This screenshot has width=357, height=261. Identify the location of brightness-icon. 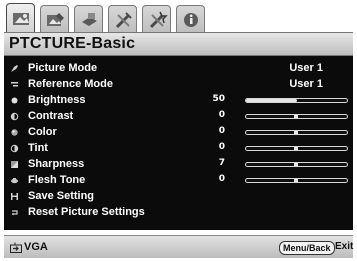
(14, 100).